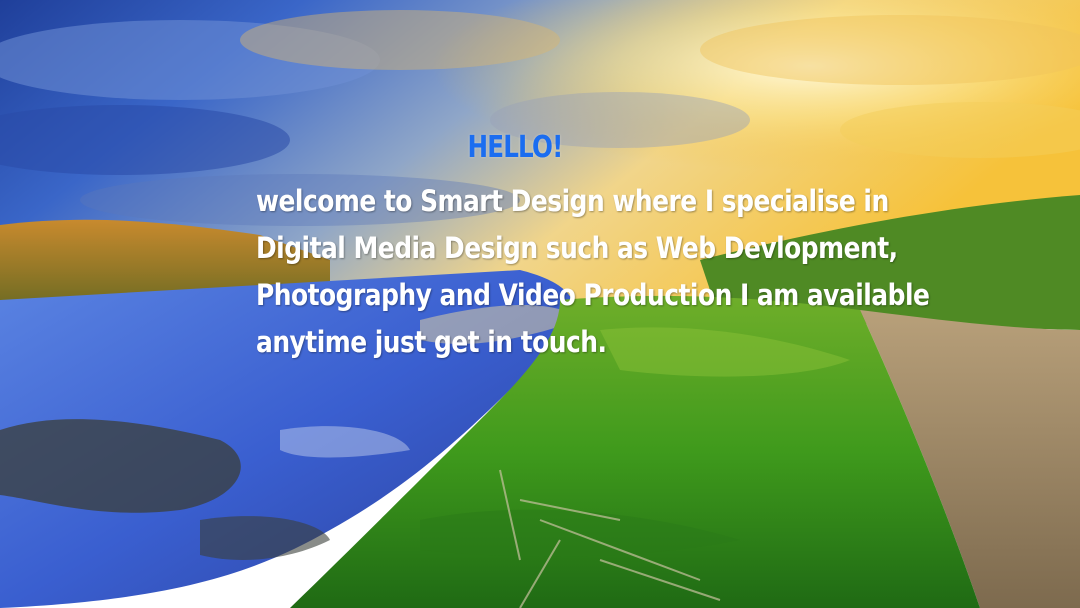 The width and height of the screenshot is (1080, 608). What do you see at coordinates (515, 147) in the screenshot?
I see `greeting-heading: HELLO!` at bounding box center [515, 147].